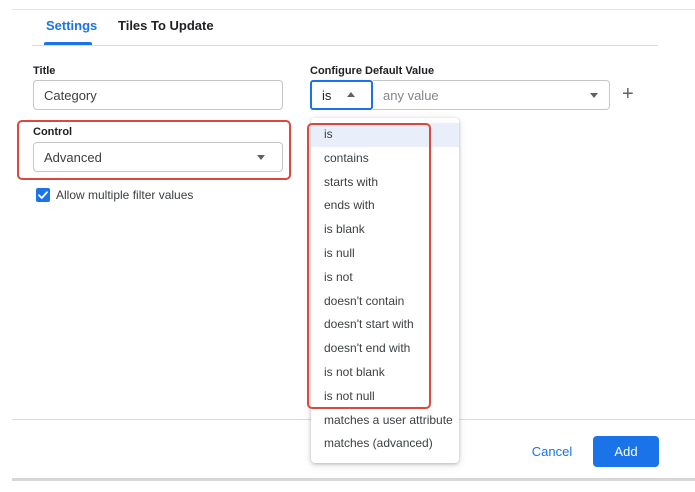 The width and height of the screenshot is (695, 492). Describe the element at coordinates (491, 95) in the screenshot. I see `default-value-input: any value` at that location.